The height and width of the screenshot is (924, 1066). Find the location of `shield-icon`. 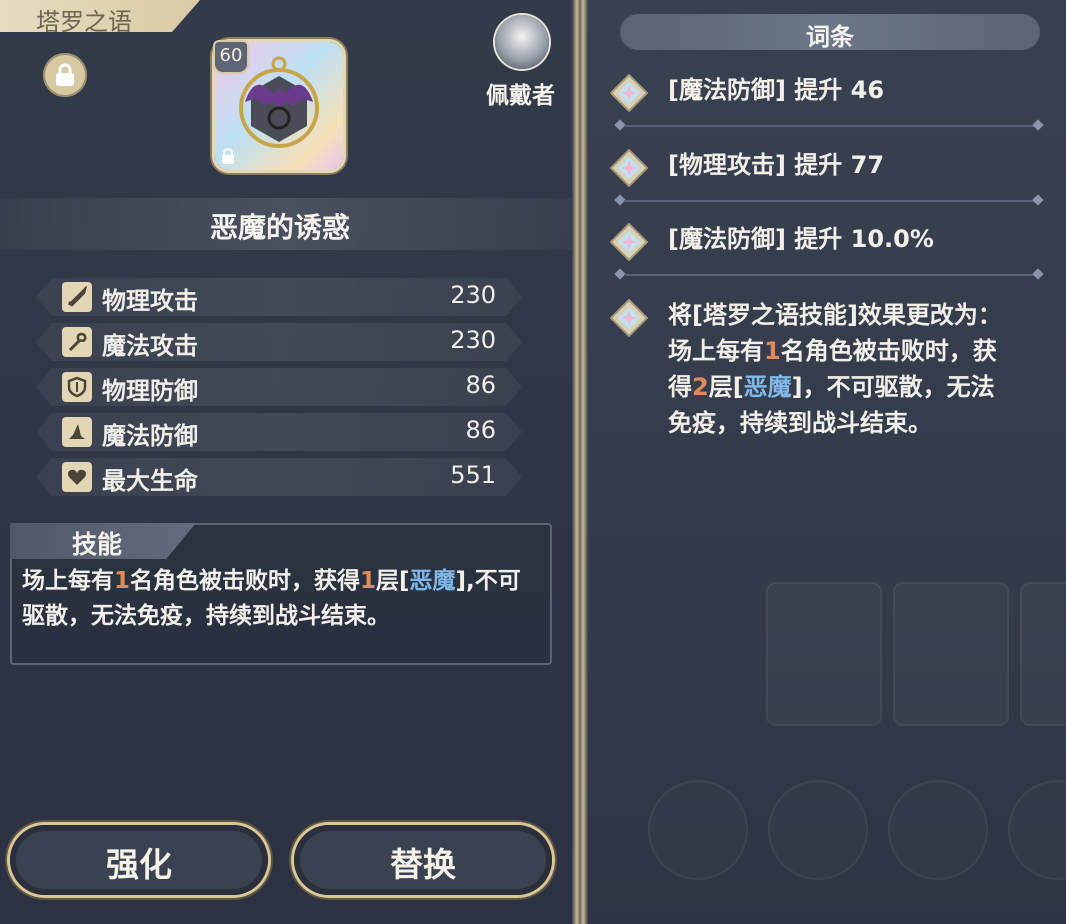

shield-icon is located at coordinates (77, 387).